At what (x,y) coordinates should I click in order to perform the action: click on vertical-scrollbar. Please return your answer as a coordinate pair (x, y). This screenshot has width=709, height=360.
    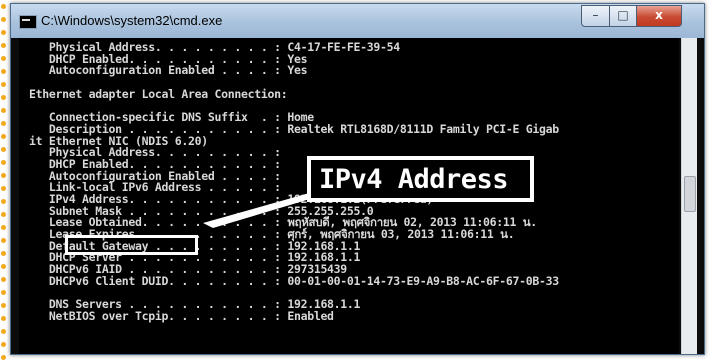
    Looking at the image, I should click on (689, 196).